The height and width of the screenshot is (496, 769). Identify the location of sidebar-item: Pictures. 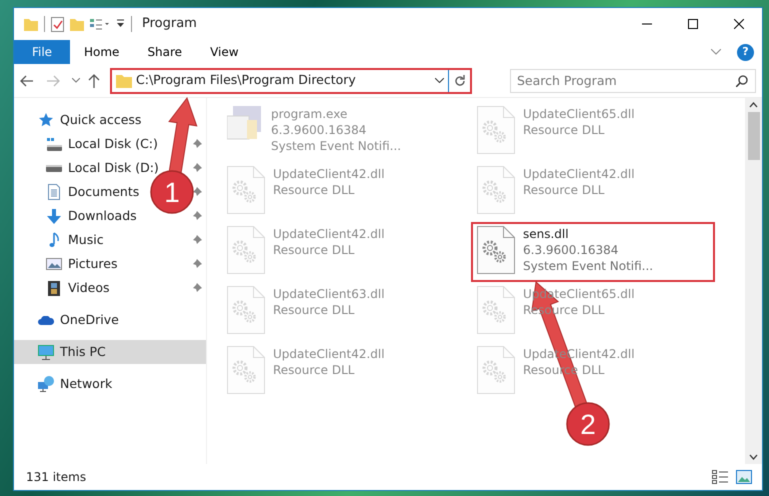
(93, 264).